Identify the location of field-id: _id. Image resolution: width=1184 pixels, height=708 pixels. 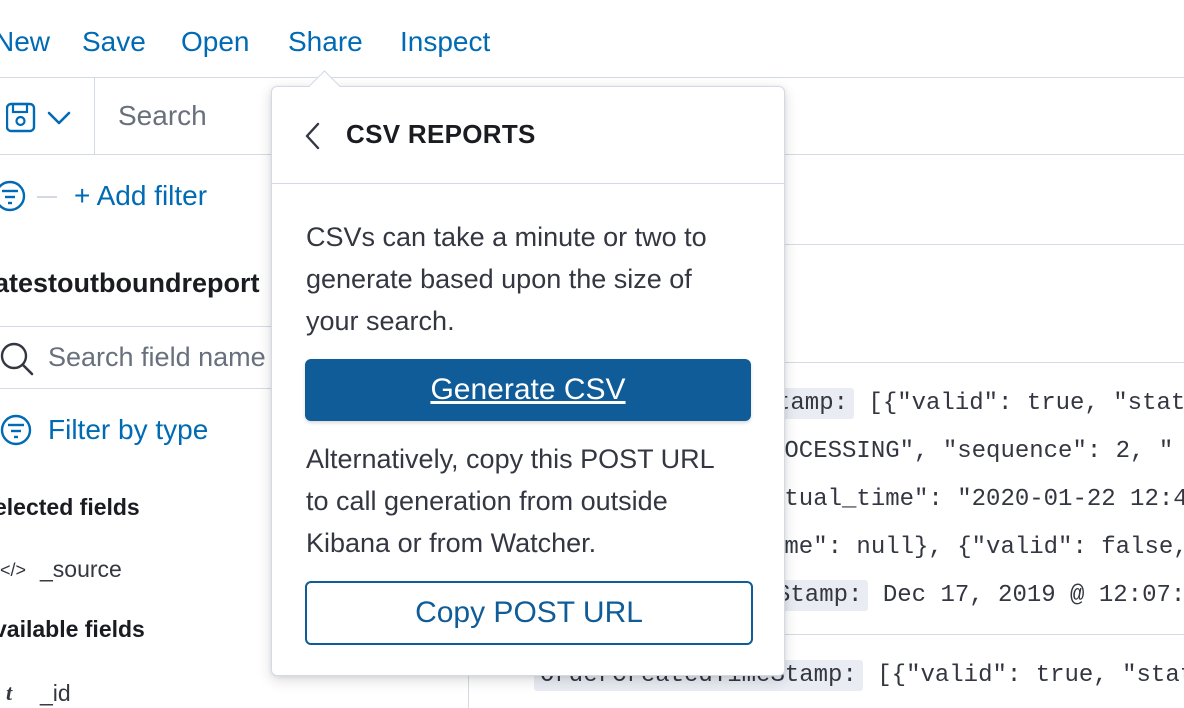
(55, 693).